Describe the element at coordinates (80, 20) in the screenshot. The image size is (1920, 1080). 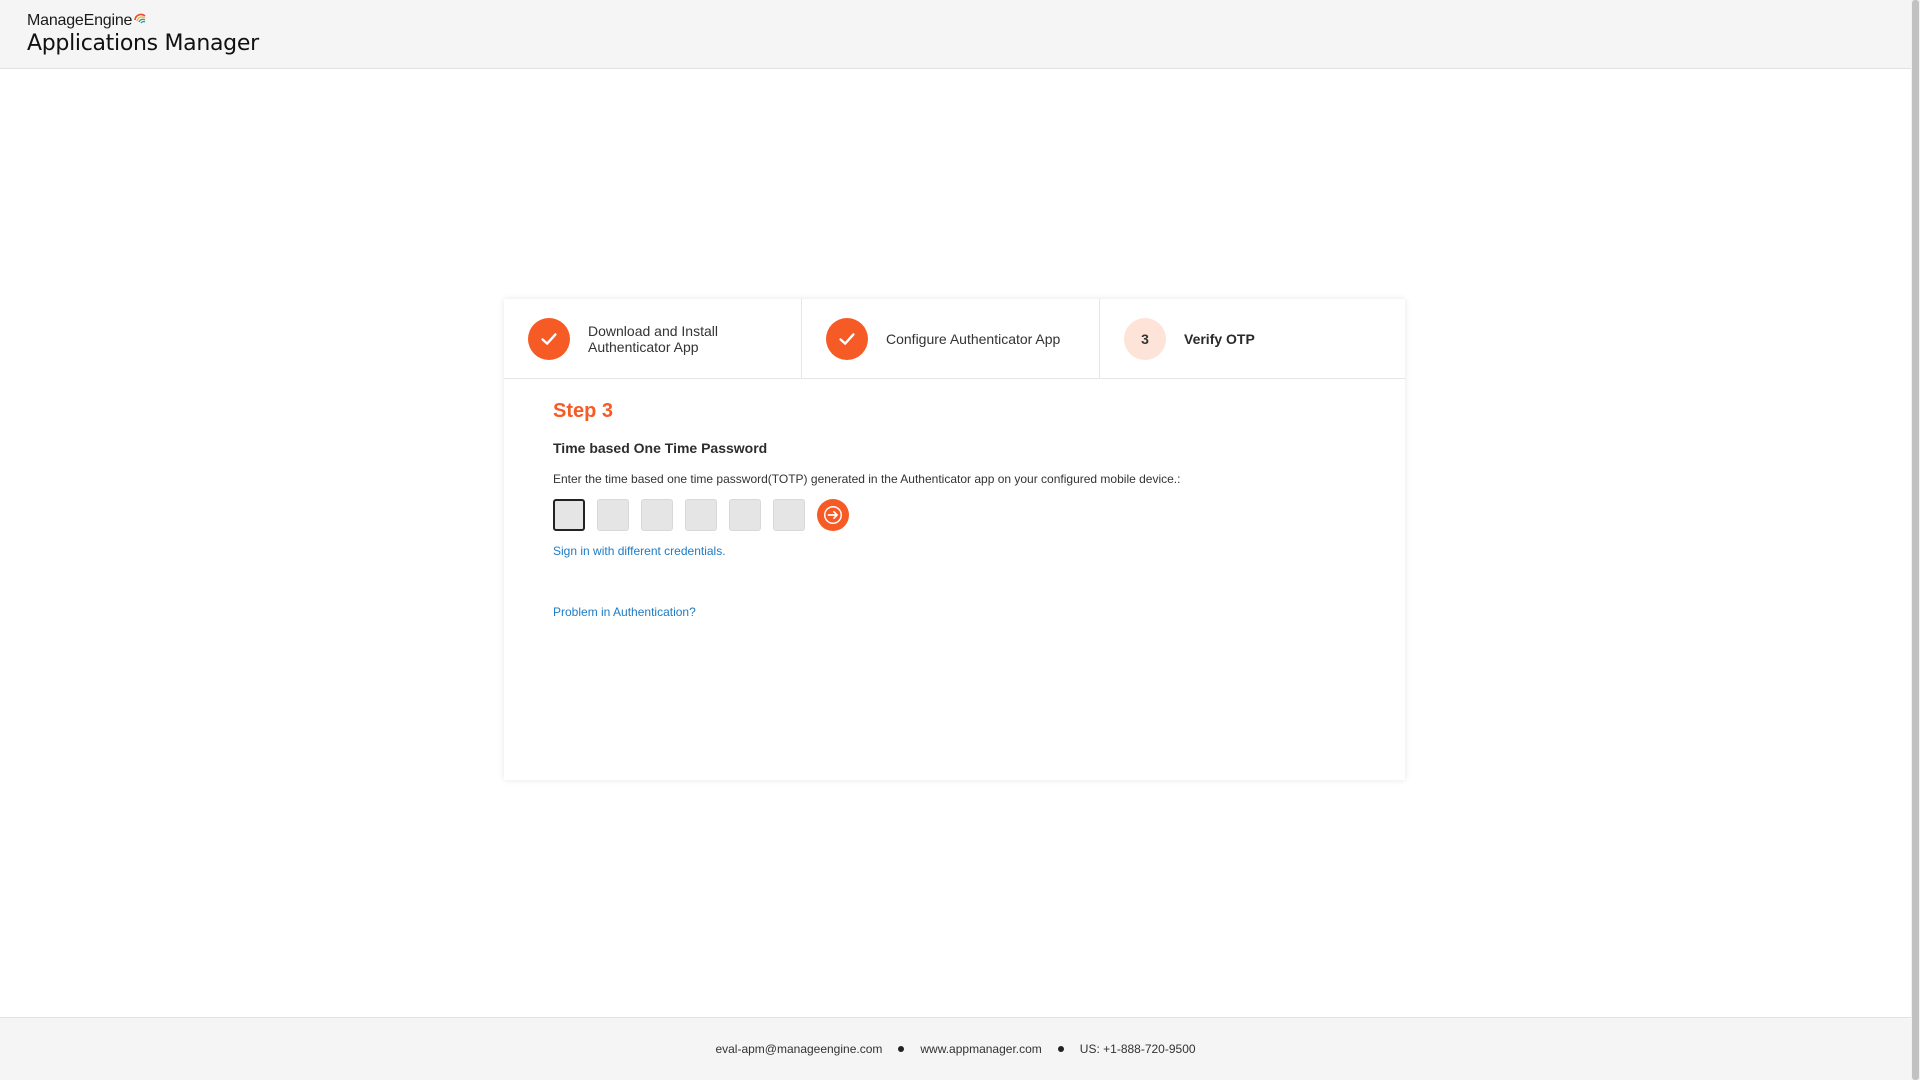
I see `logo-brand-text: ManageEngine` at that location.